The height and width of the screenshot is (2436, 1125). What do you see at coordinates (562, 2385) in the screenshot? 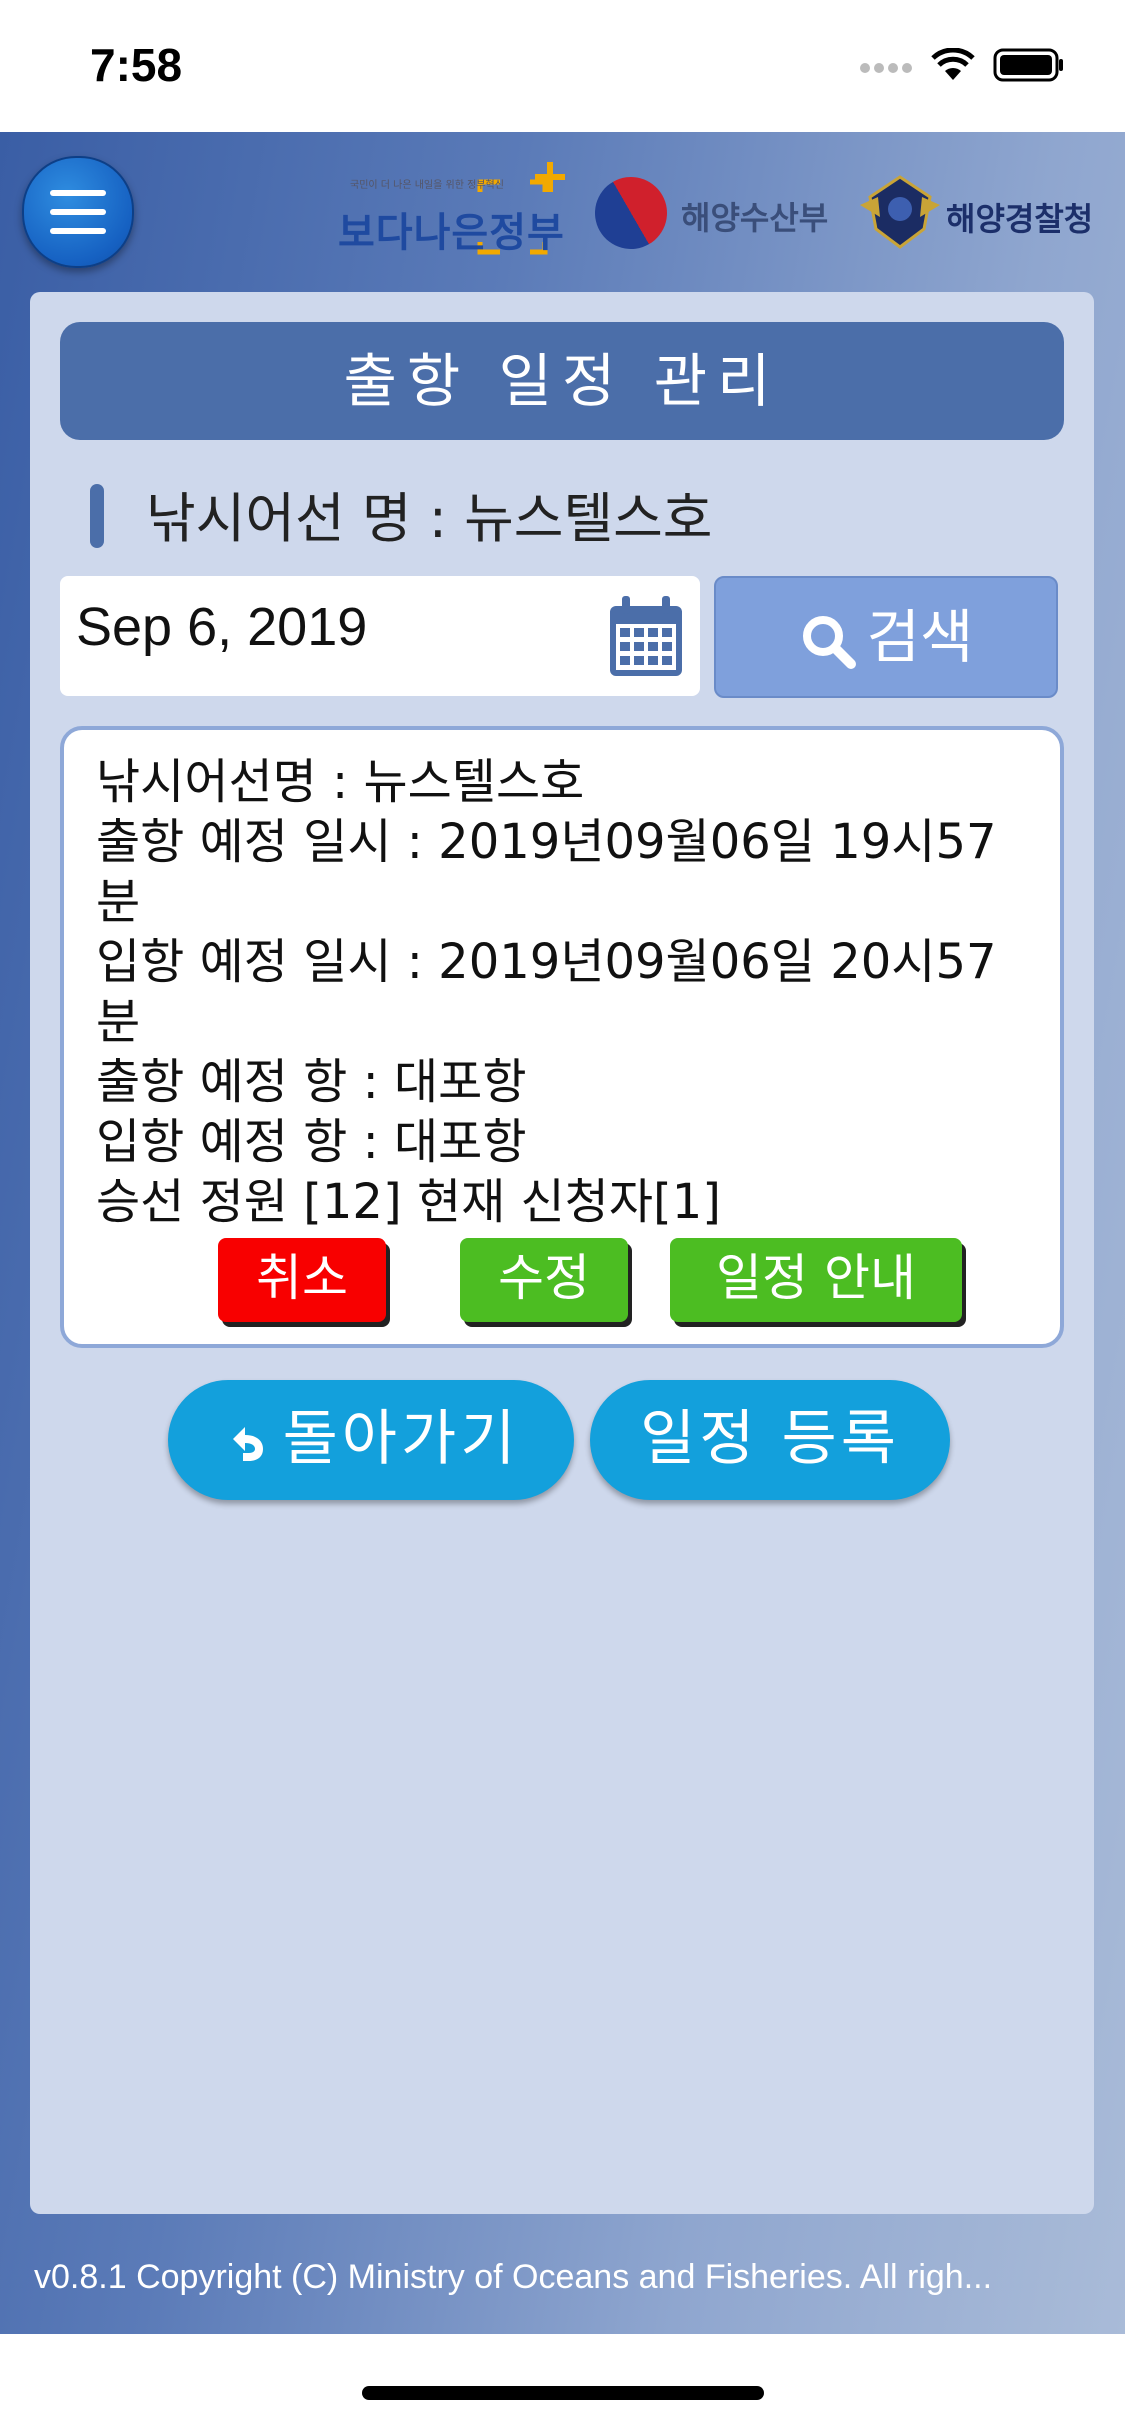
I see `home-indicator-area` at bounding box center [562, 2385].